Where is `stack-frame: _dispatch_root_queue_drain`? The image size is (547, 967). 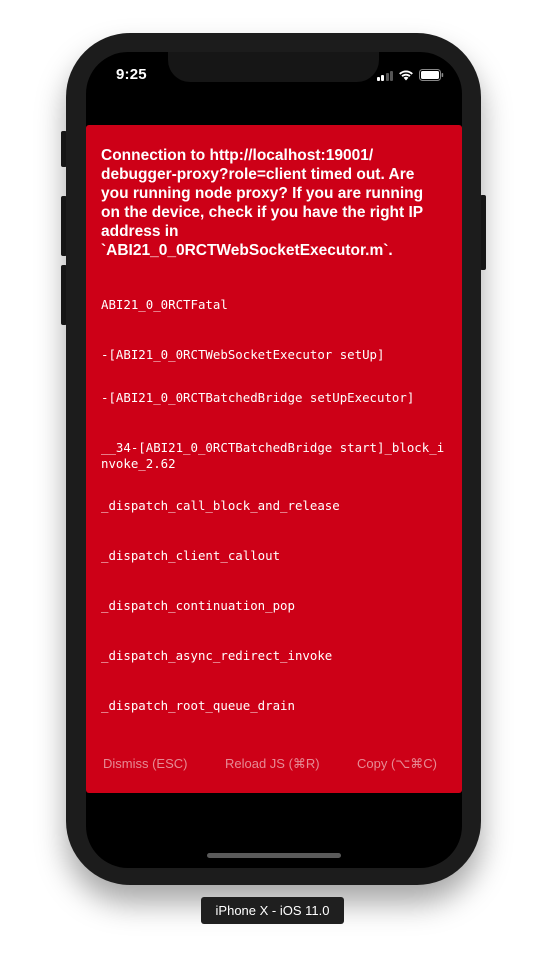 stack-frame: _dispatch_root_queue_drain is located at coordinates (274, 706).